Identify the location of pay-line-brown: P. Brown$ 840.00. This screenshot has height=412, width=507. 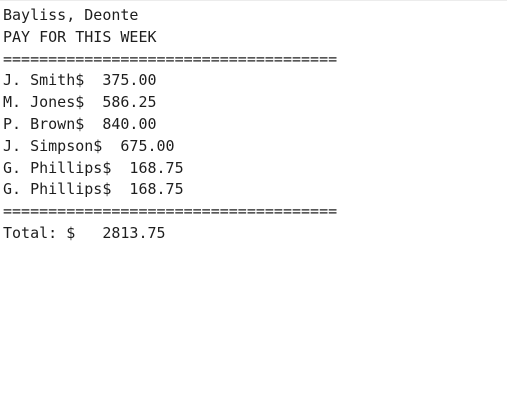
(80, 123).